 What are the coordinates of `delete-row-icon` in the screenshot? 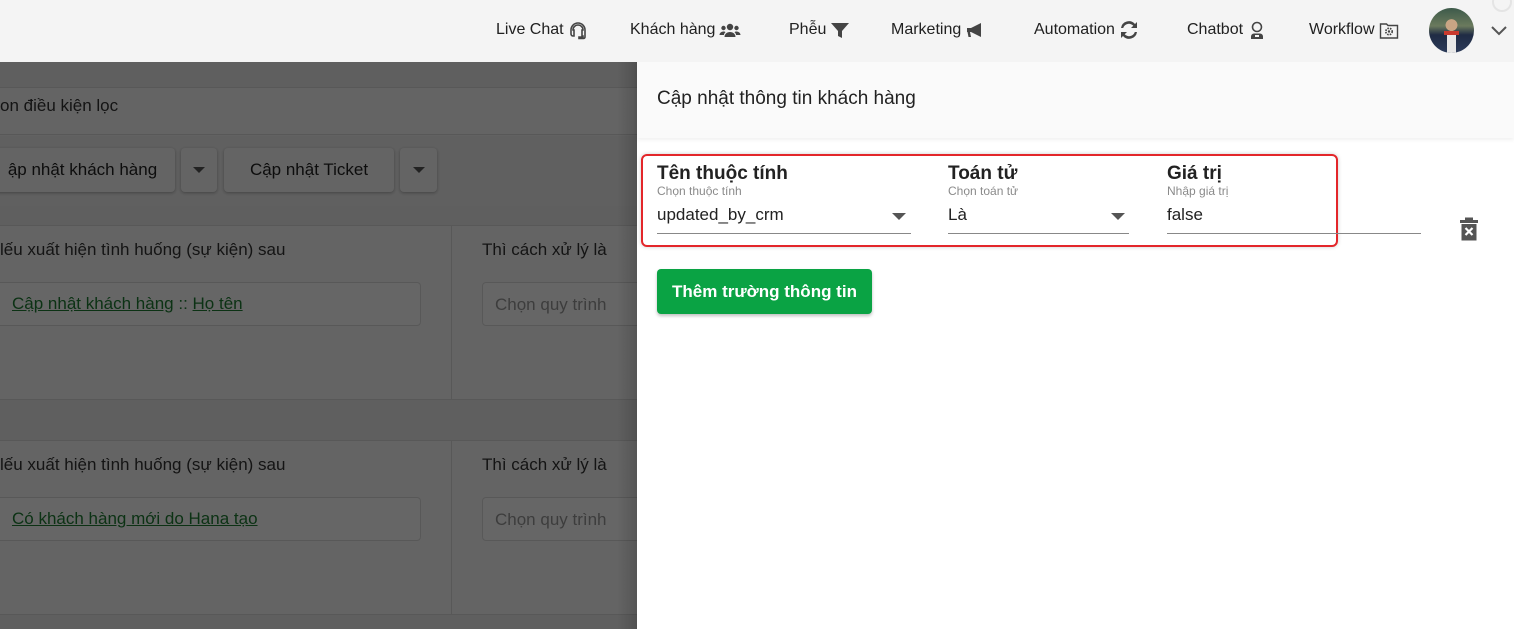 It's located at (1469, 229).